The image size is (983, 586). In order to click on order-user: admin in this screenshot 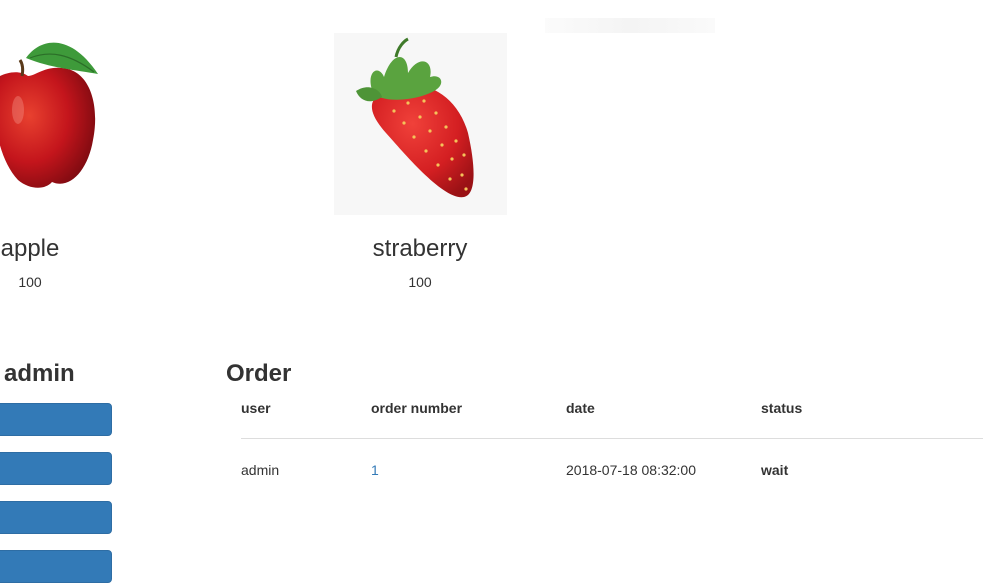, I will do `click(260, 470)`.